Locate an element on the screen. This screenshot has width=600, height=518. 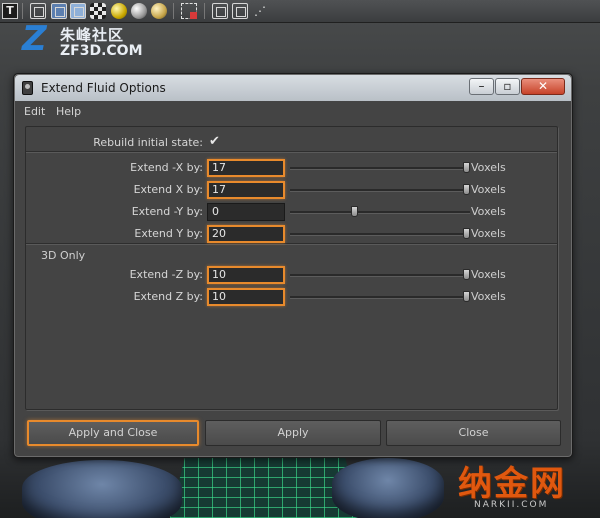
site-logo: Z 朱峰社区 ZF3D.COM is located at coordinates (82, 40).